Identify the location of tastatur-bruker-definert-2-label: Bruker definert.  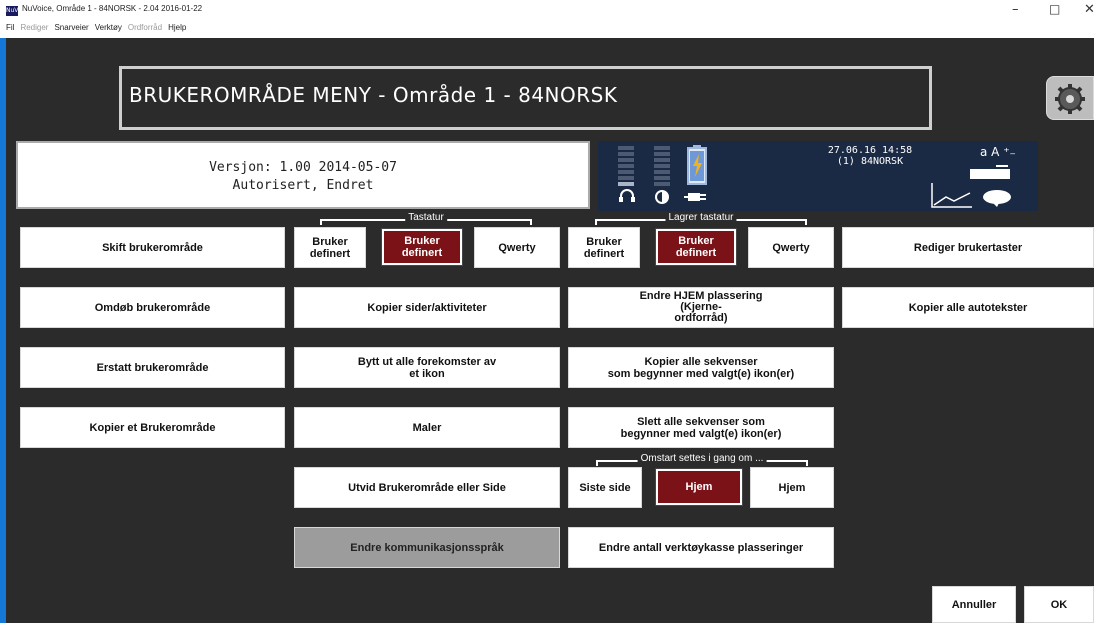
(422, 247).